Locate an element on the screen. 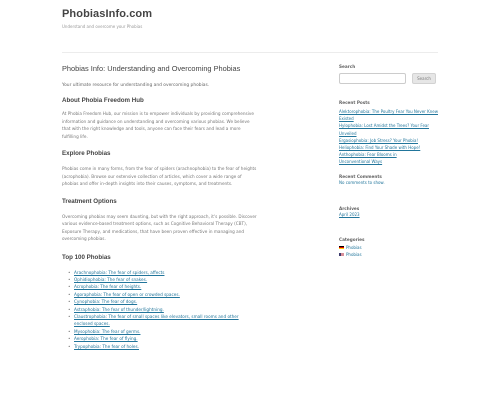 The height and width of the screenshot is (417, 500). phobia-link: Aerophobia: The fear of flying. is located at coordinates (190, 339).